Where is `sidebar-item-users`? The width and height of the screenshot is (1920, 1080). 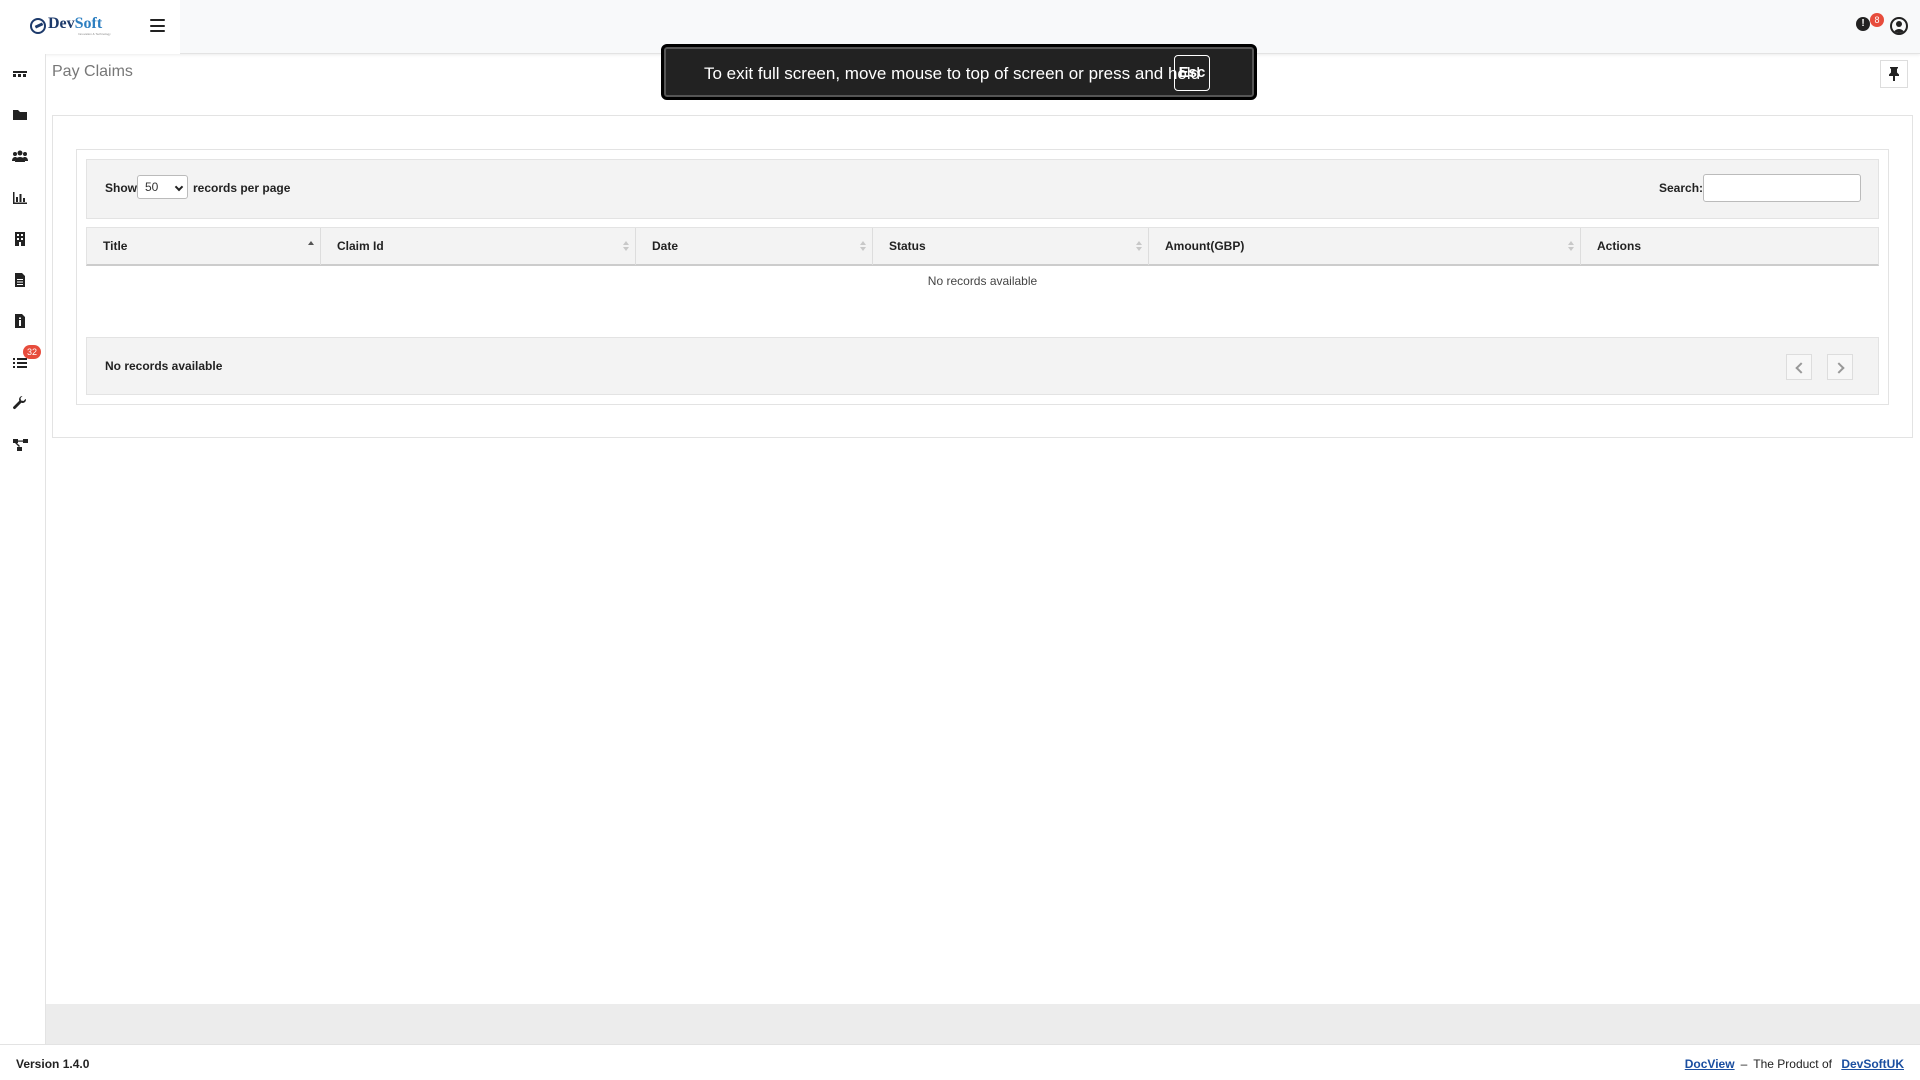 sidebar-item-users is located at coordinates (20, 156).